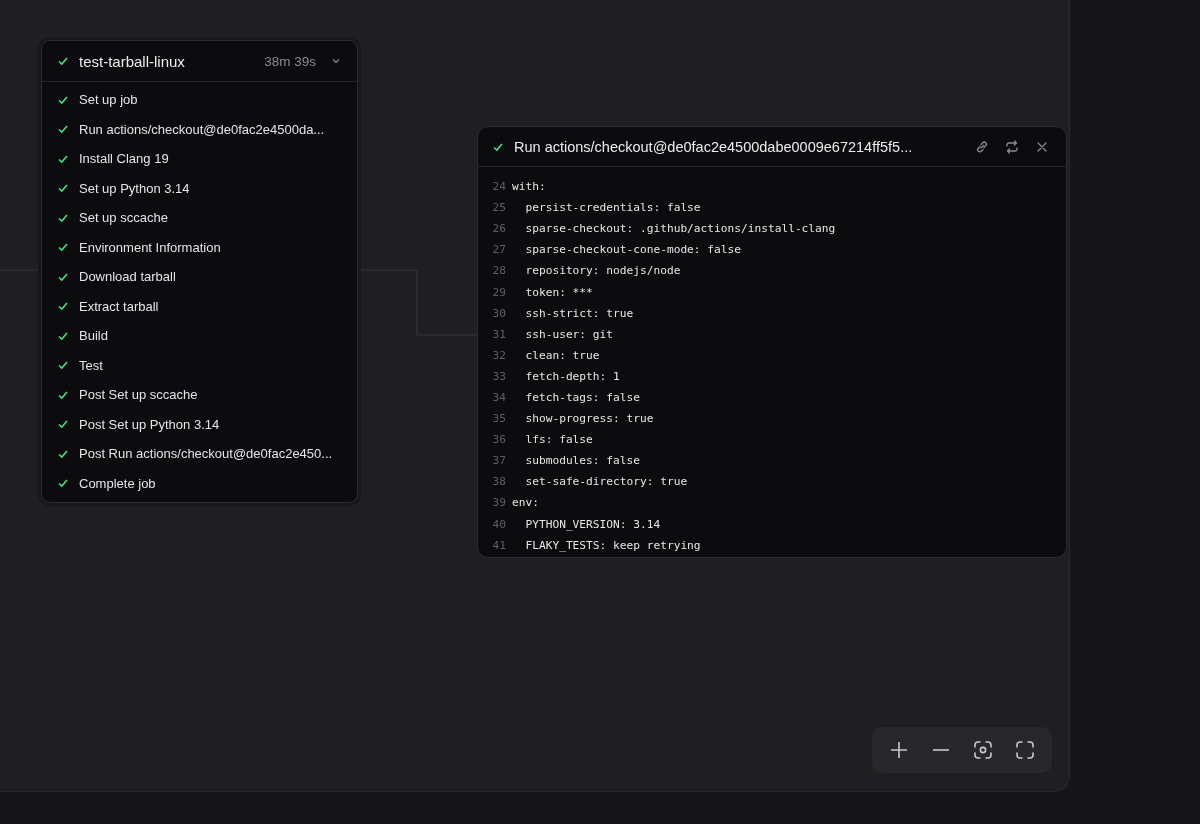  What do you see at coordinates (606, 482) in the screenshot?
I see `code-line: set-safe-directory: true` at bounding box center [606, 482].